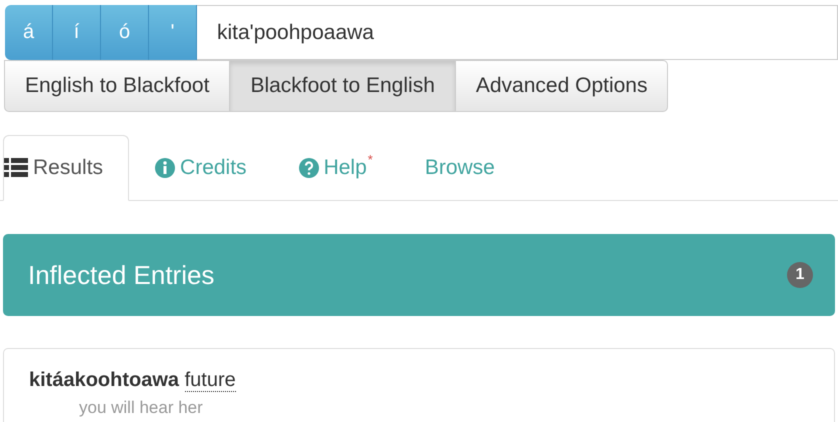 The width and height of the screenshot is (838, 422). I want to click on tab: Browse, so click(459, 168).